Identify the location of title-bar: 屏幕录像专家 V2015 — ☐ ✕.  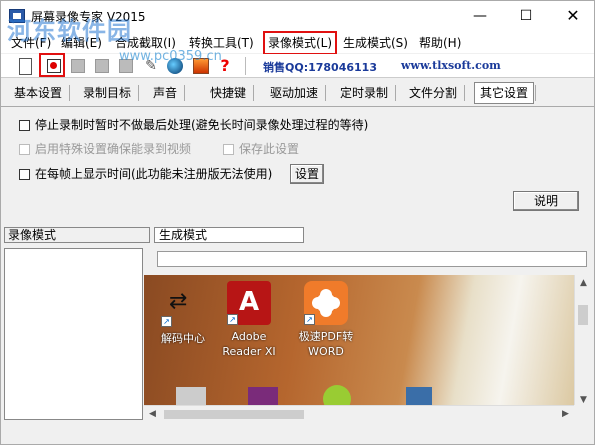
(297, 16).